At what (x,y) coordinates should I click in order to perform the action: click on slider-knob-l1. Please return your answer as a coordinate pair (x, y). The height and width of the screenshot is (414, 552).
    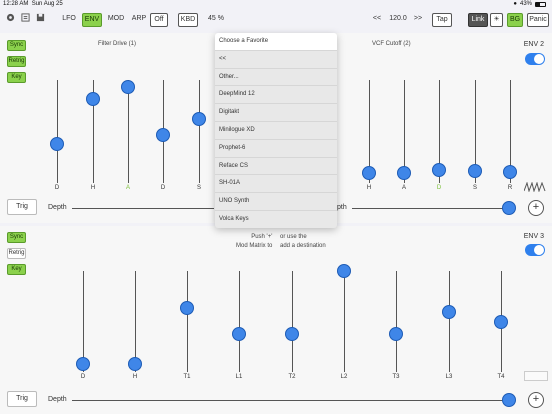
    Looking at the image, I should click on (239, 333).